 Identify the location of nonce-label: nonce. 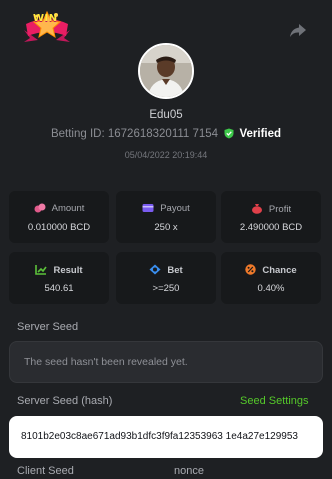
(189, 471).